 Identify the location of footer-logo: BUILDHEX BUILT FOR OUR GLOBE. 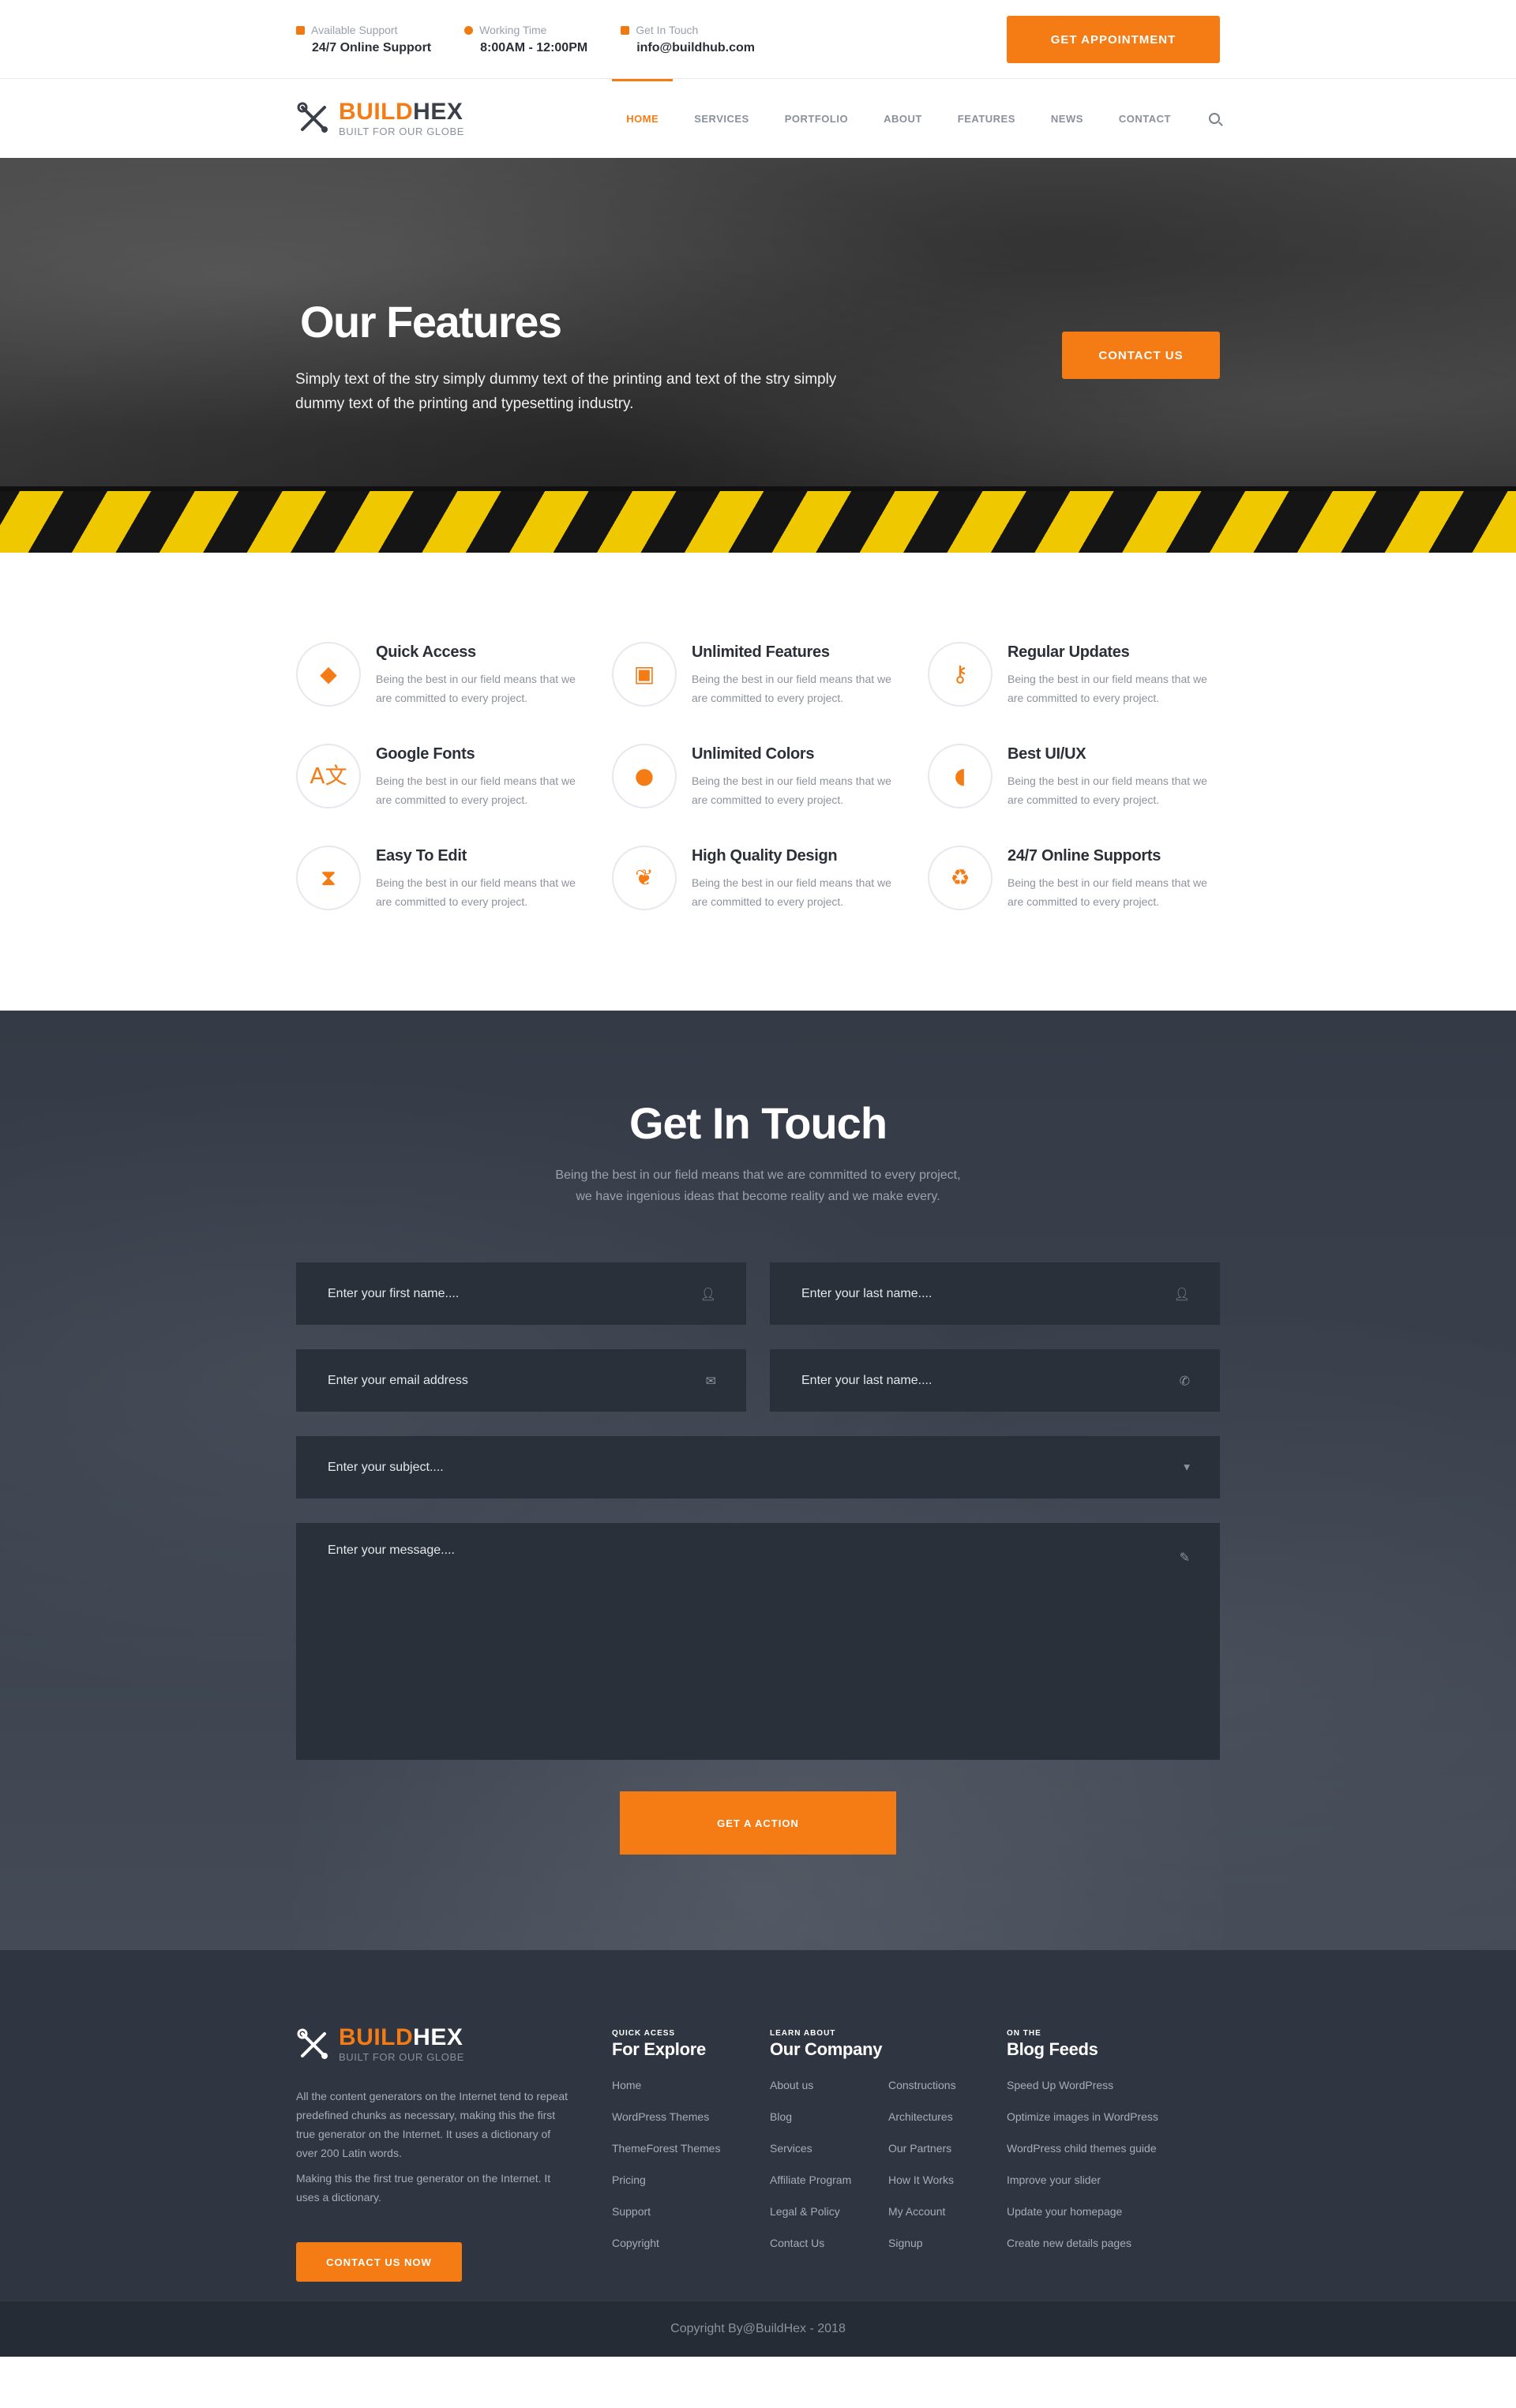
(454, 2044).